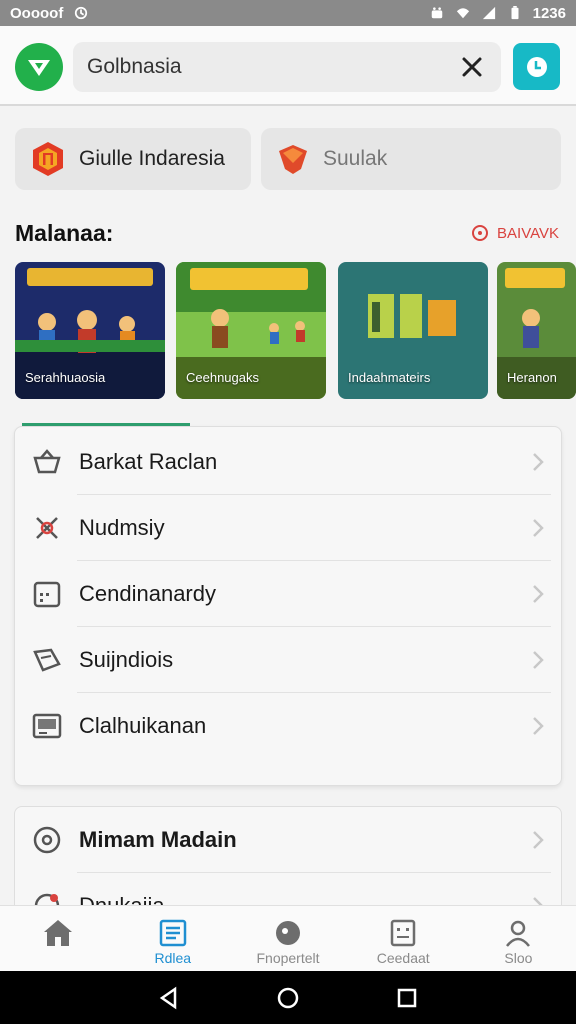 This screenshot has height=1024, width=576. What do you see at coordinates (488, 13) in the screenshot?
I see `signal-icon` at bounding box center [488, 13].